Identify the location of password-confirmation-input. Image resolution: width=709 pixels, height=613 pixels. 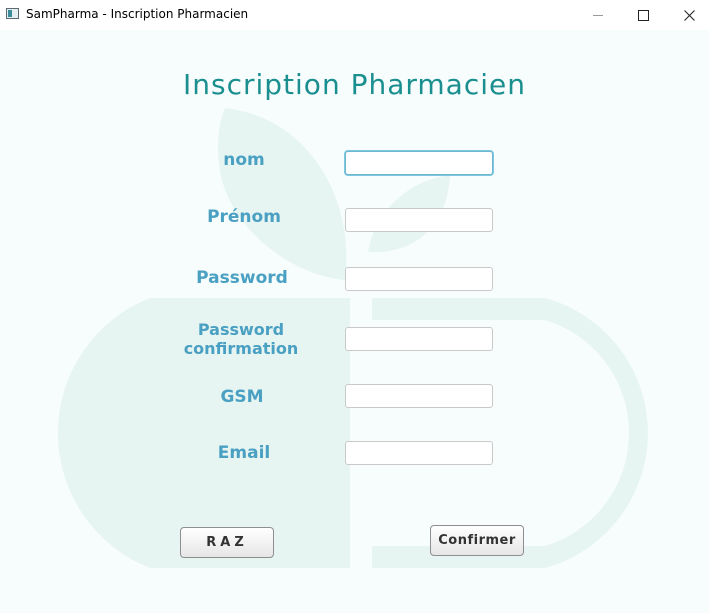
(419, 339).